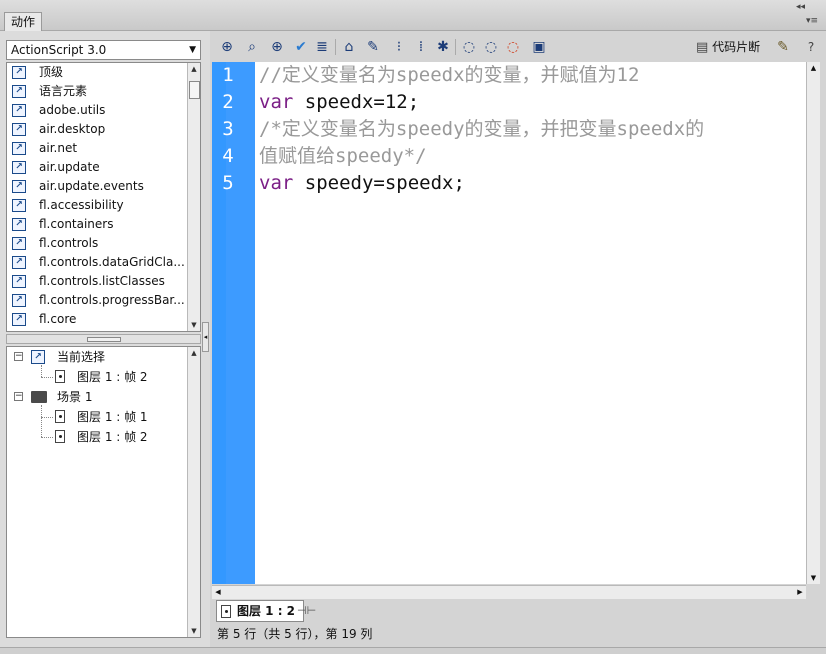  Describe the element at coordinates (443, 47) in the screenshot. I see `expand-all-icon: ✱` at that location.